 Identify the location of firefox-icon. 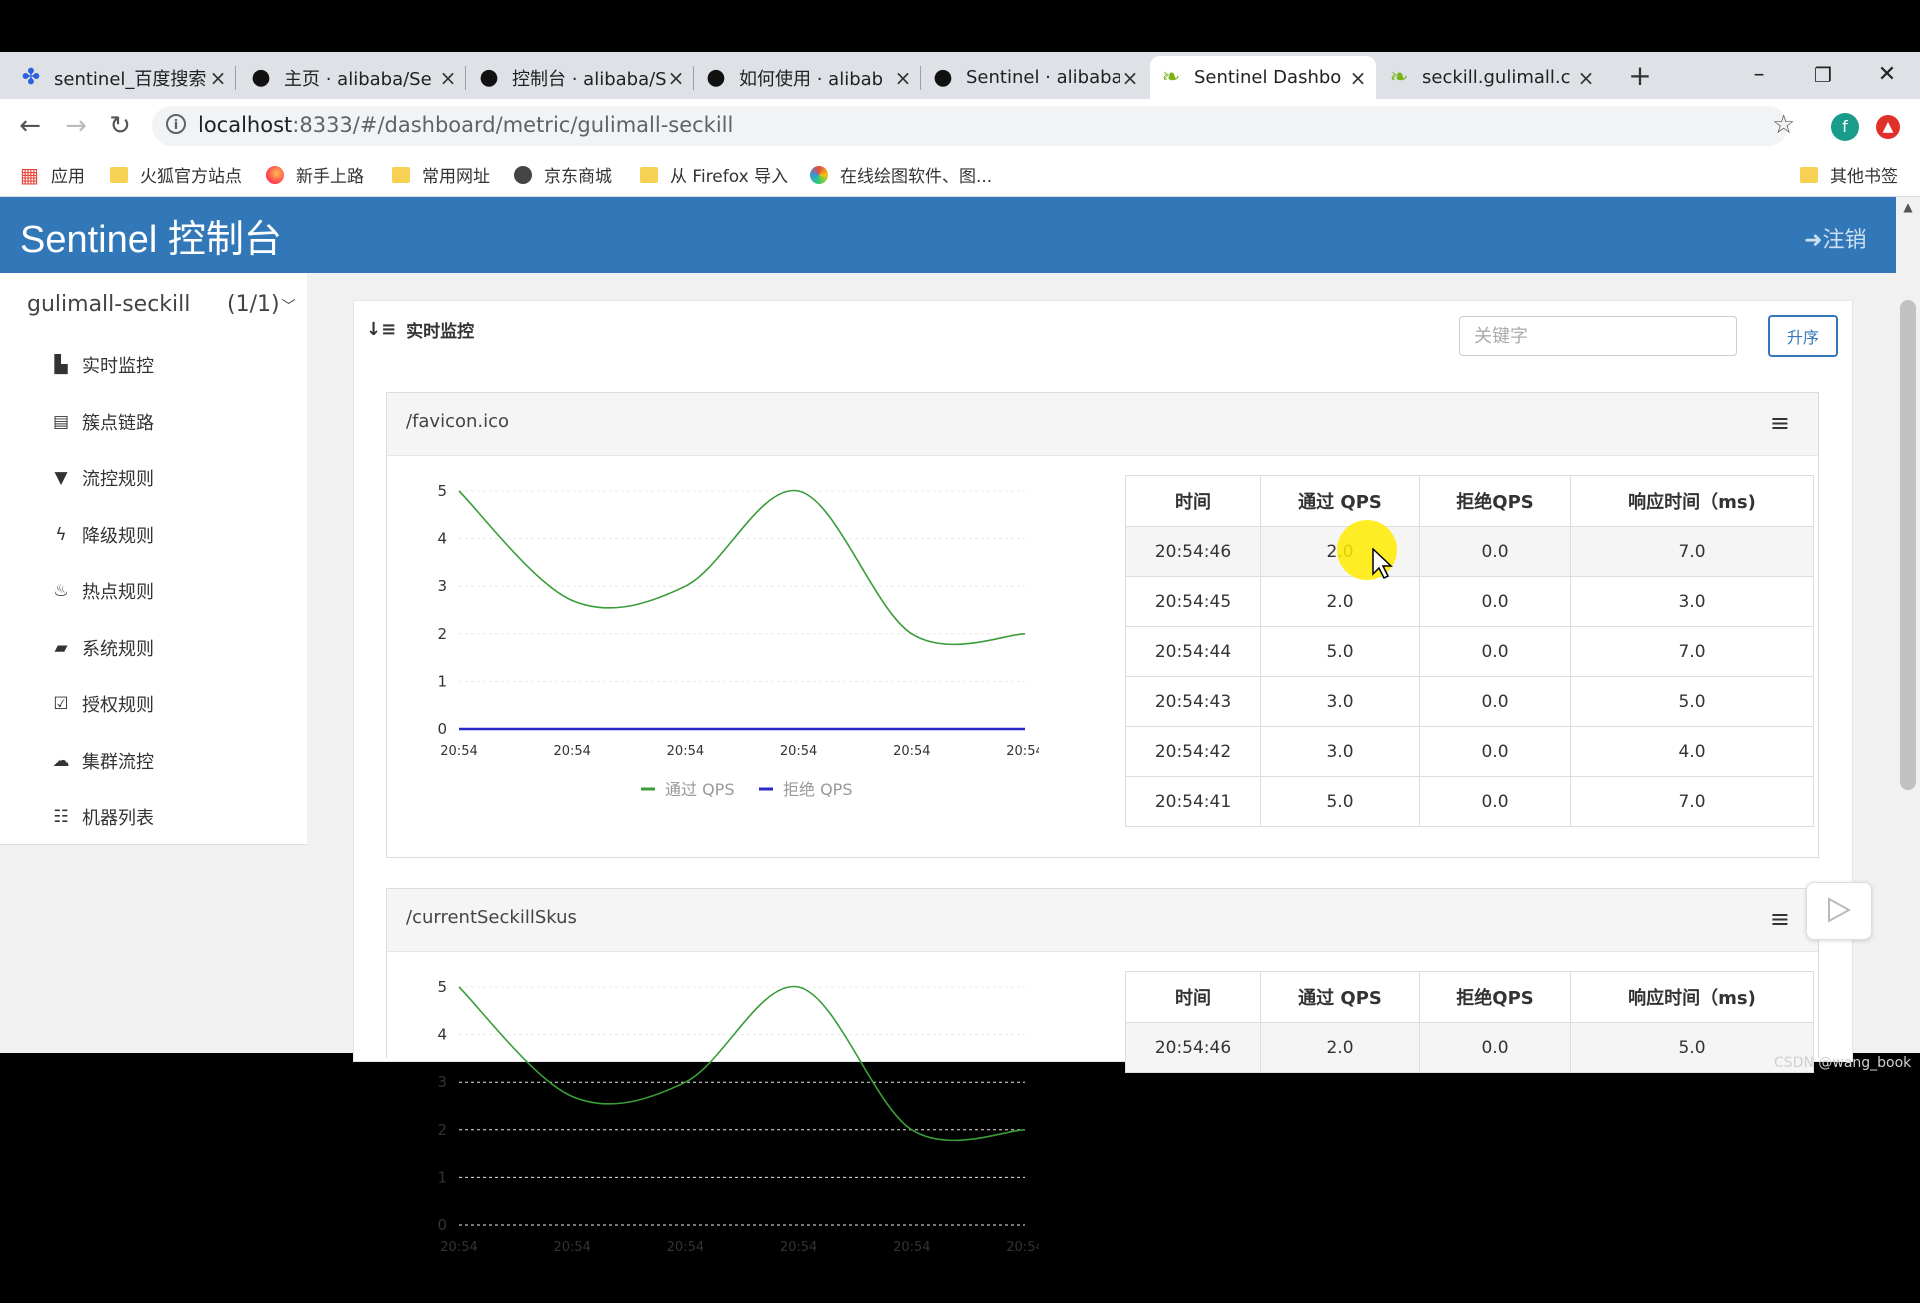
(275, 174).